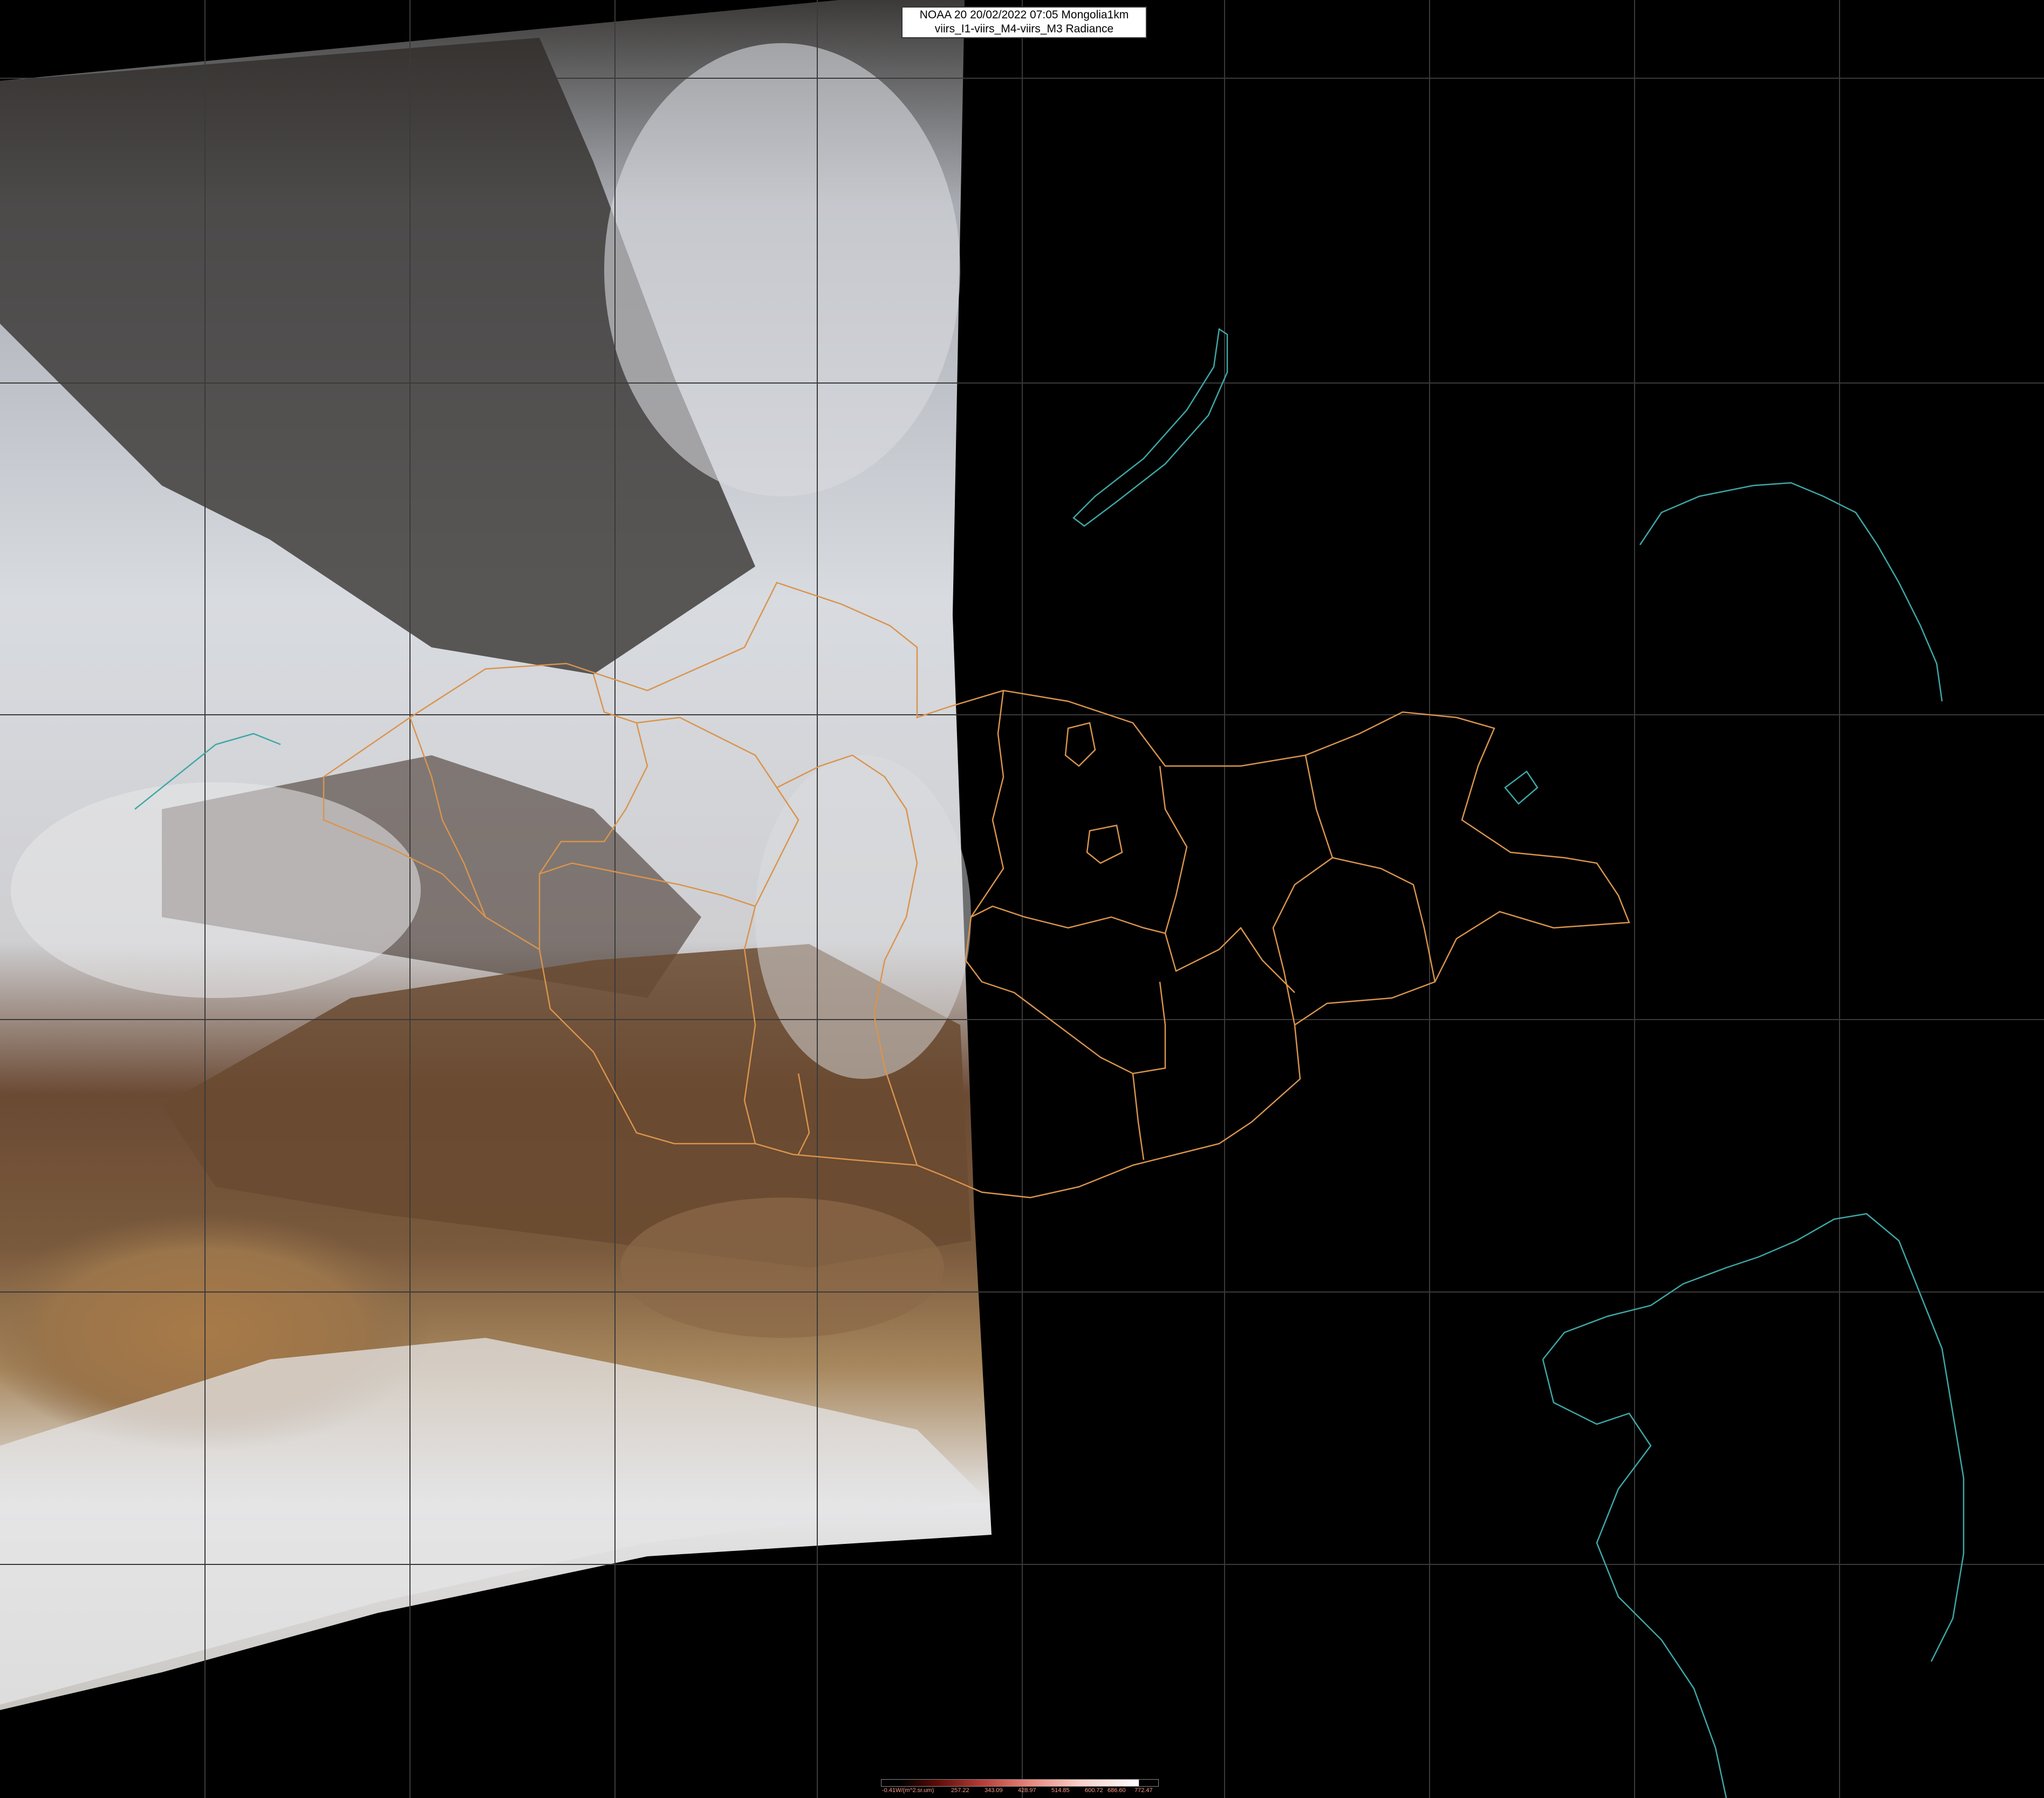 The height and width of the screenshot is (1798, 2044). I want to click on legend-unit-label: -0.41W/(m^2.sr.um), so click(908, 1790).